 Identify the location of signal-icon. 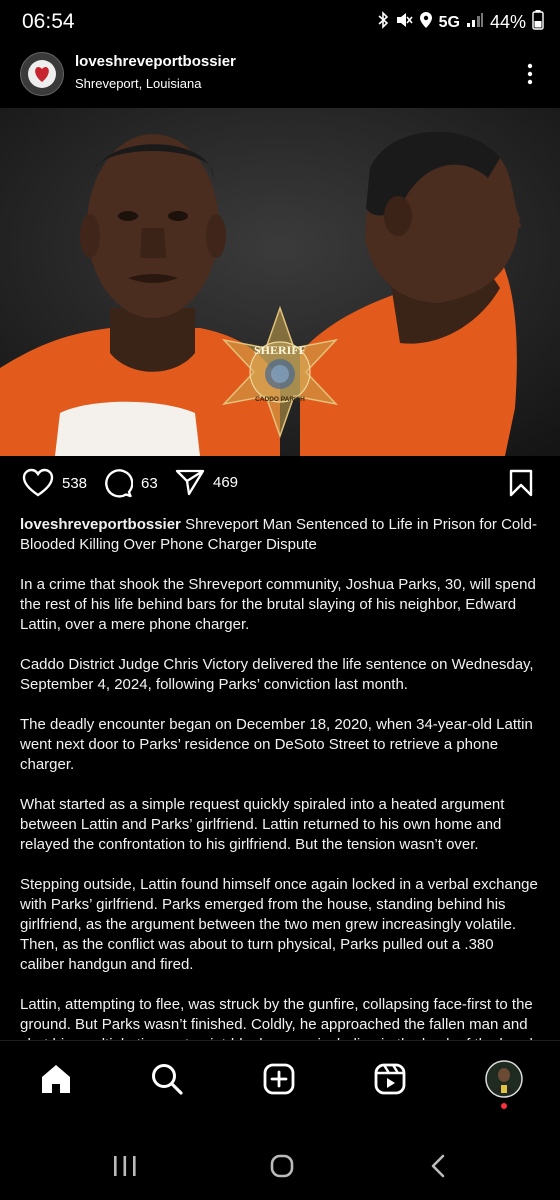
(475, 22).